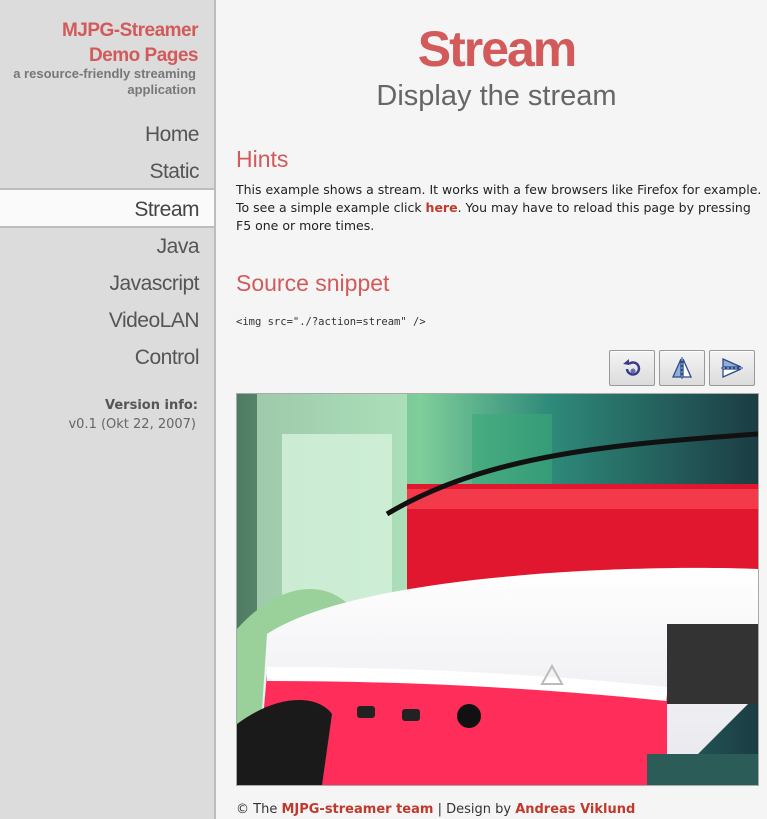  What do you see at coordinates (107, 320) in the screenshot?
I see `nav-item-videolan: VideoLAN` at bounding box center [107, 320].